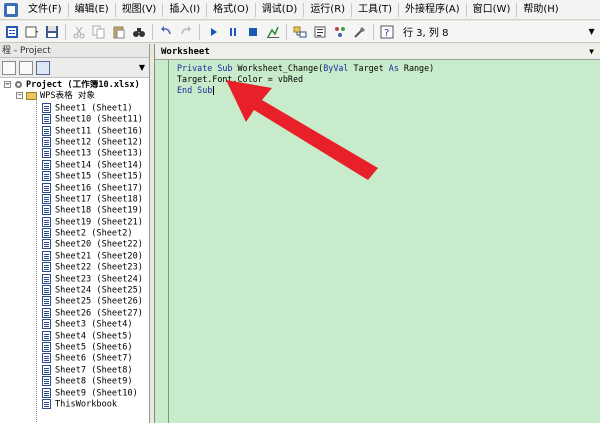 Image resolution: width=600 pixels, height=423 pixels. I want to click on code-token: Range), so click(416, 68).